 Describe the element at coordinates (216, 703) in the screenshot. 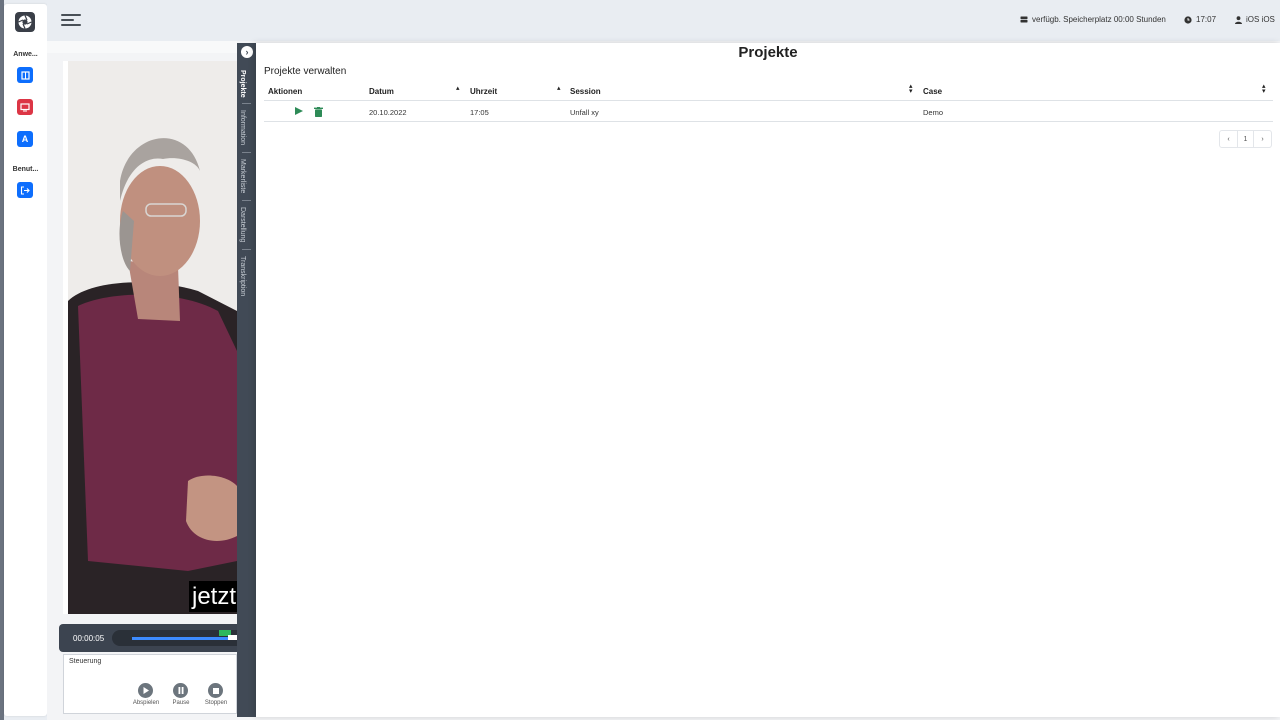

I see `stop-label: Stoppen` at that location.